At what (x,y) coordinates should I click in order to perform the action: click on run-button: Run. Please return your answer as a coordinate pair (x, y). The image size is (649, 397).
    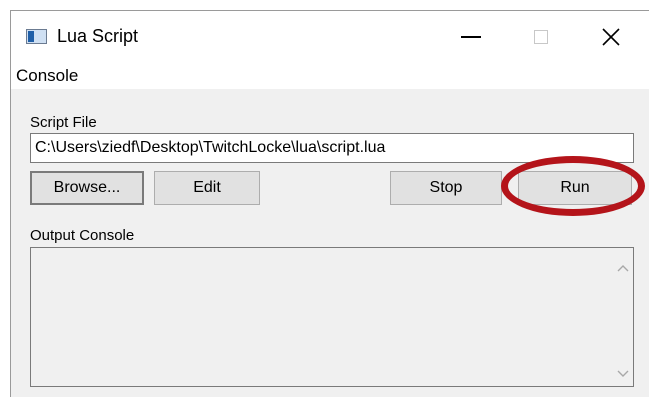
    Looking at the image, I should click on (575, 188).